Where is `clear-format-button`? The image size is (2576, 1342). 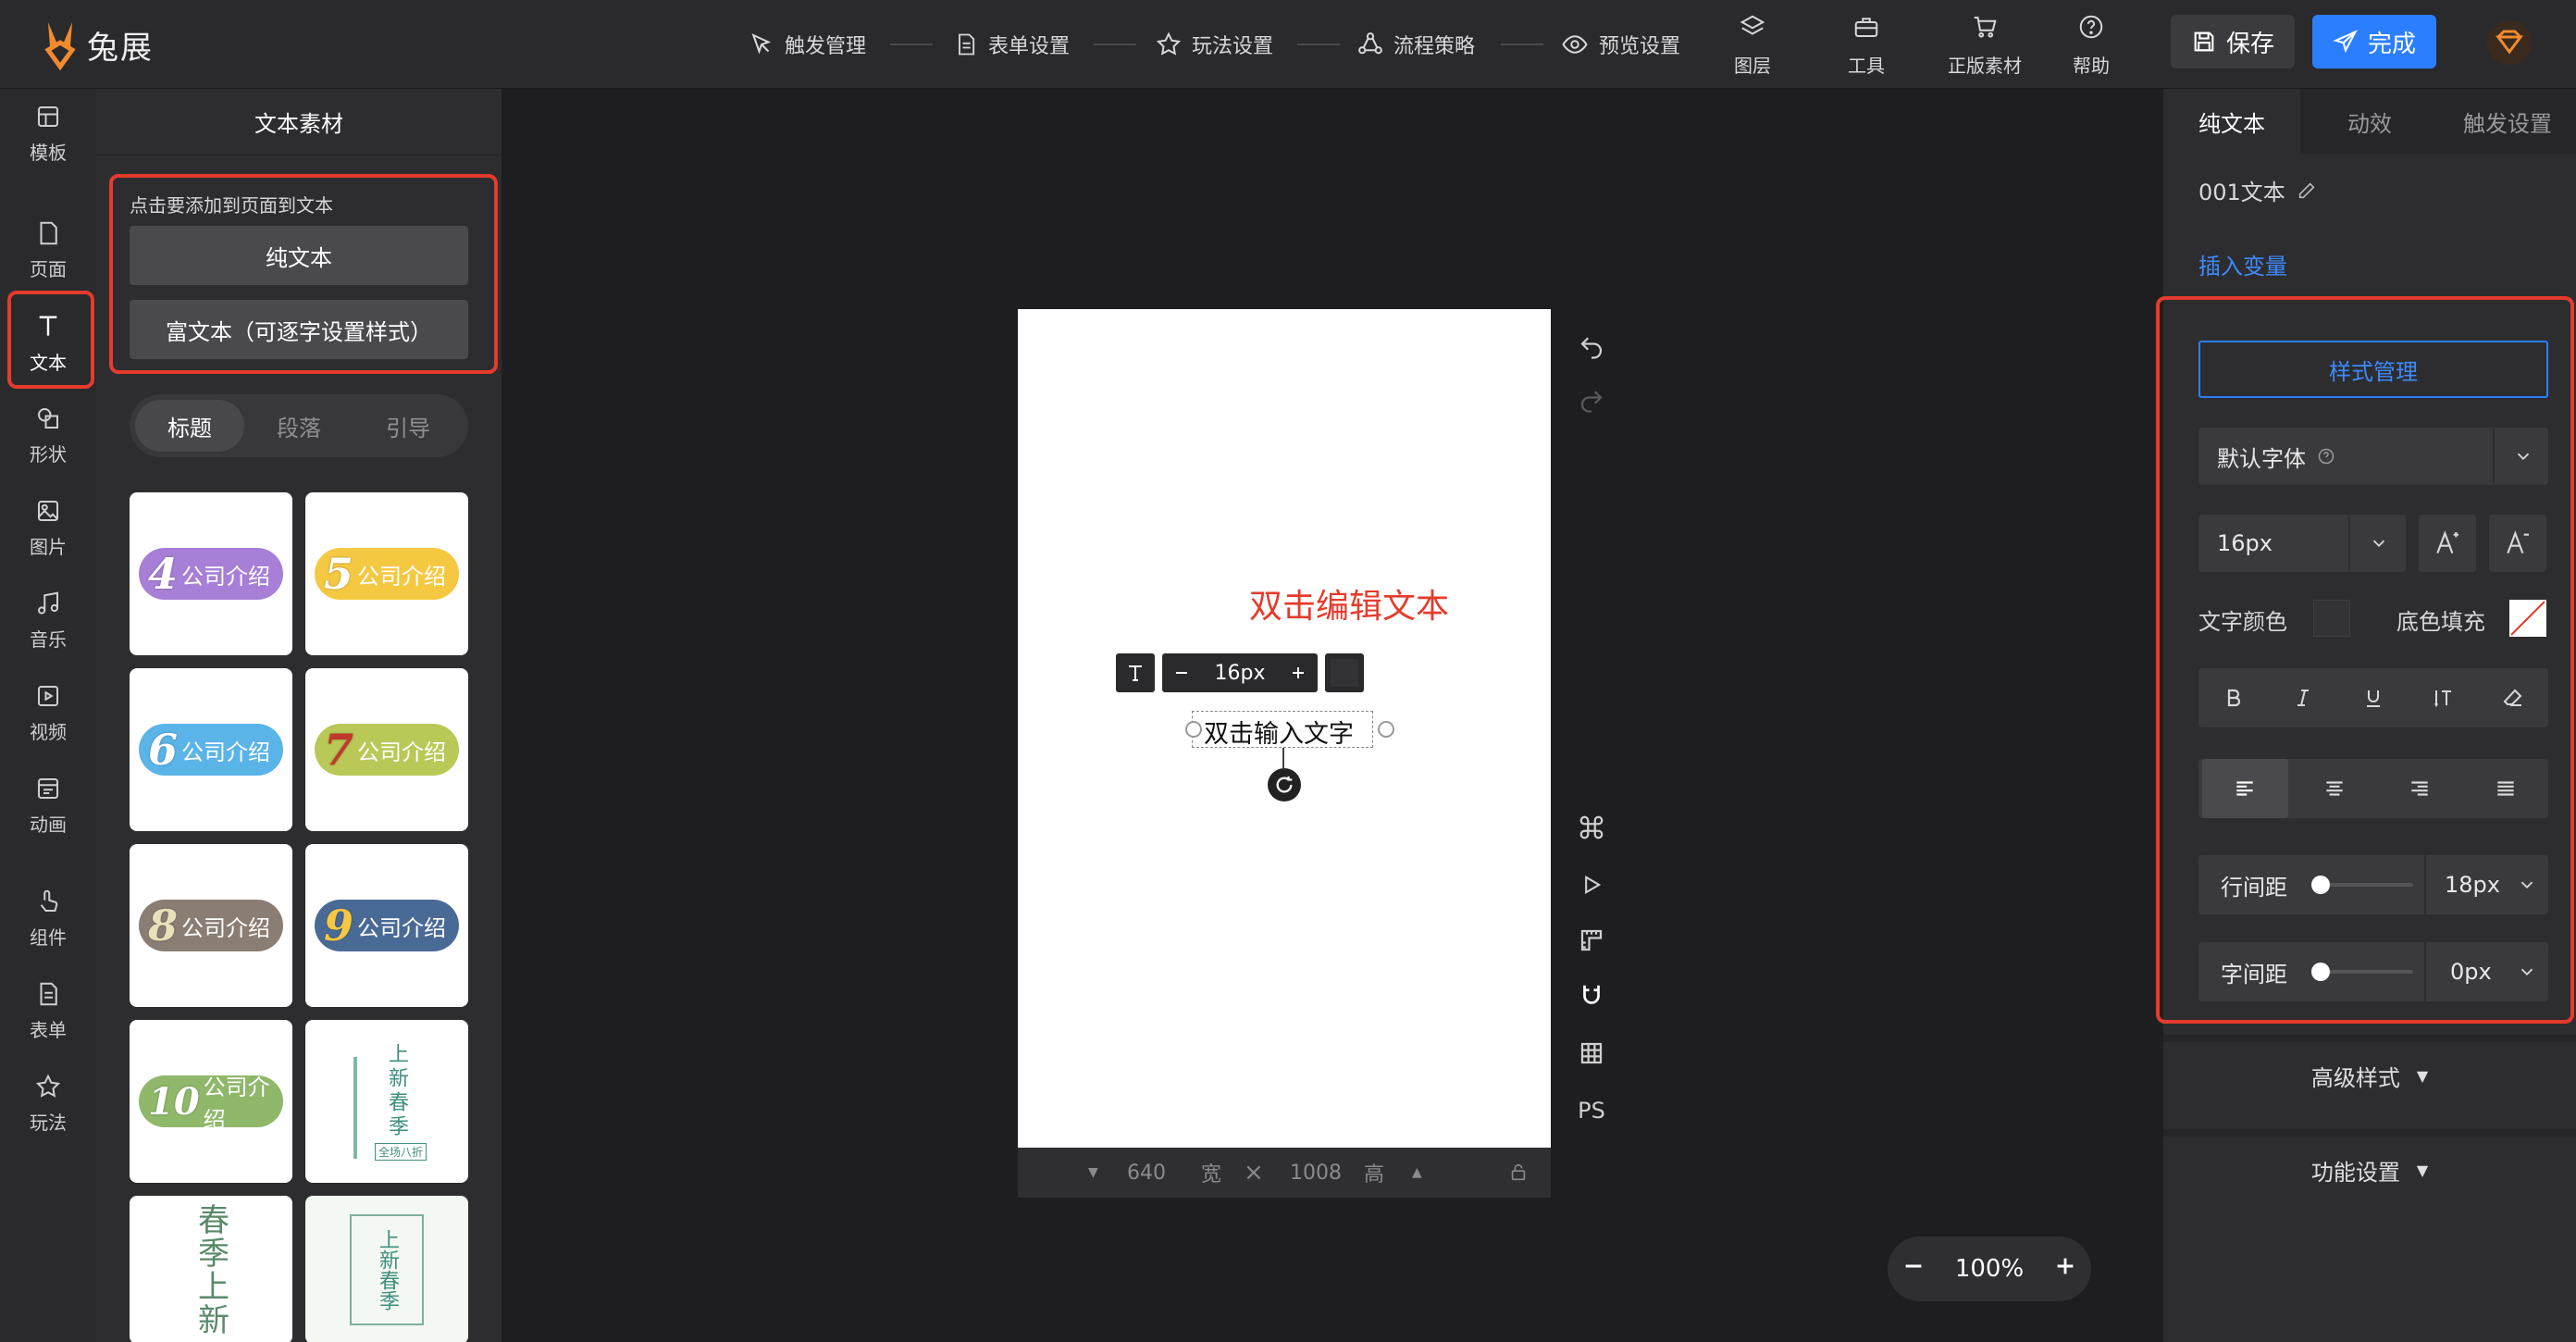 clear-format-button is located at coordinates (2513, 697).